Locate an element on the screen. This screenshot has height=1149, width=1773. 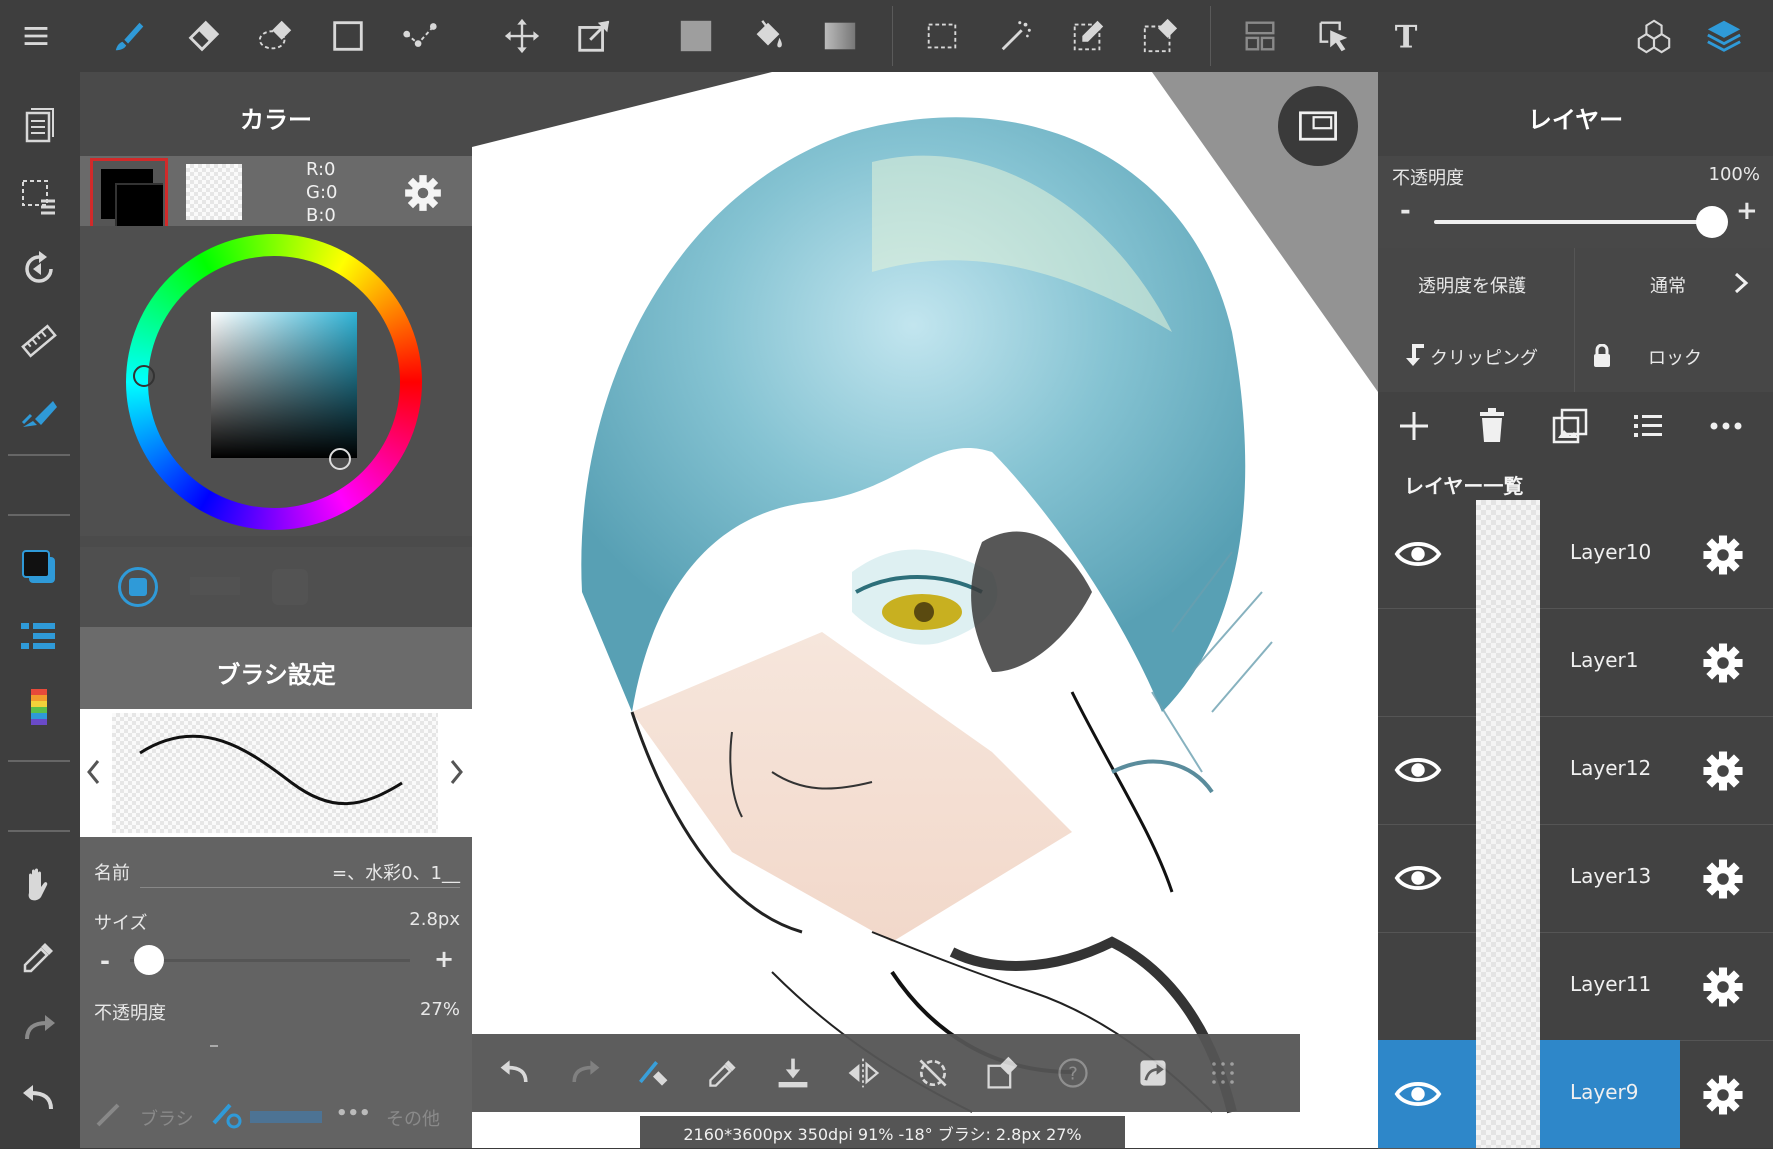
sv-picker-handle is located at coordinates (340, 459).